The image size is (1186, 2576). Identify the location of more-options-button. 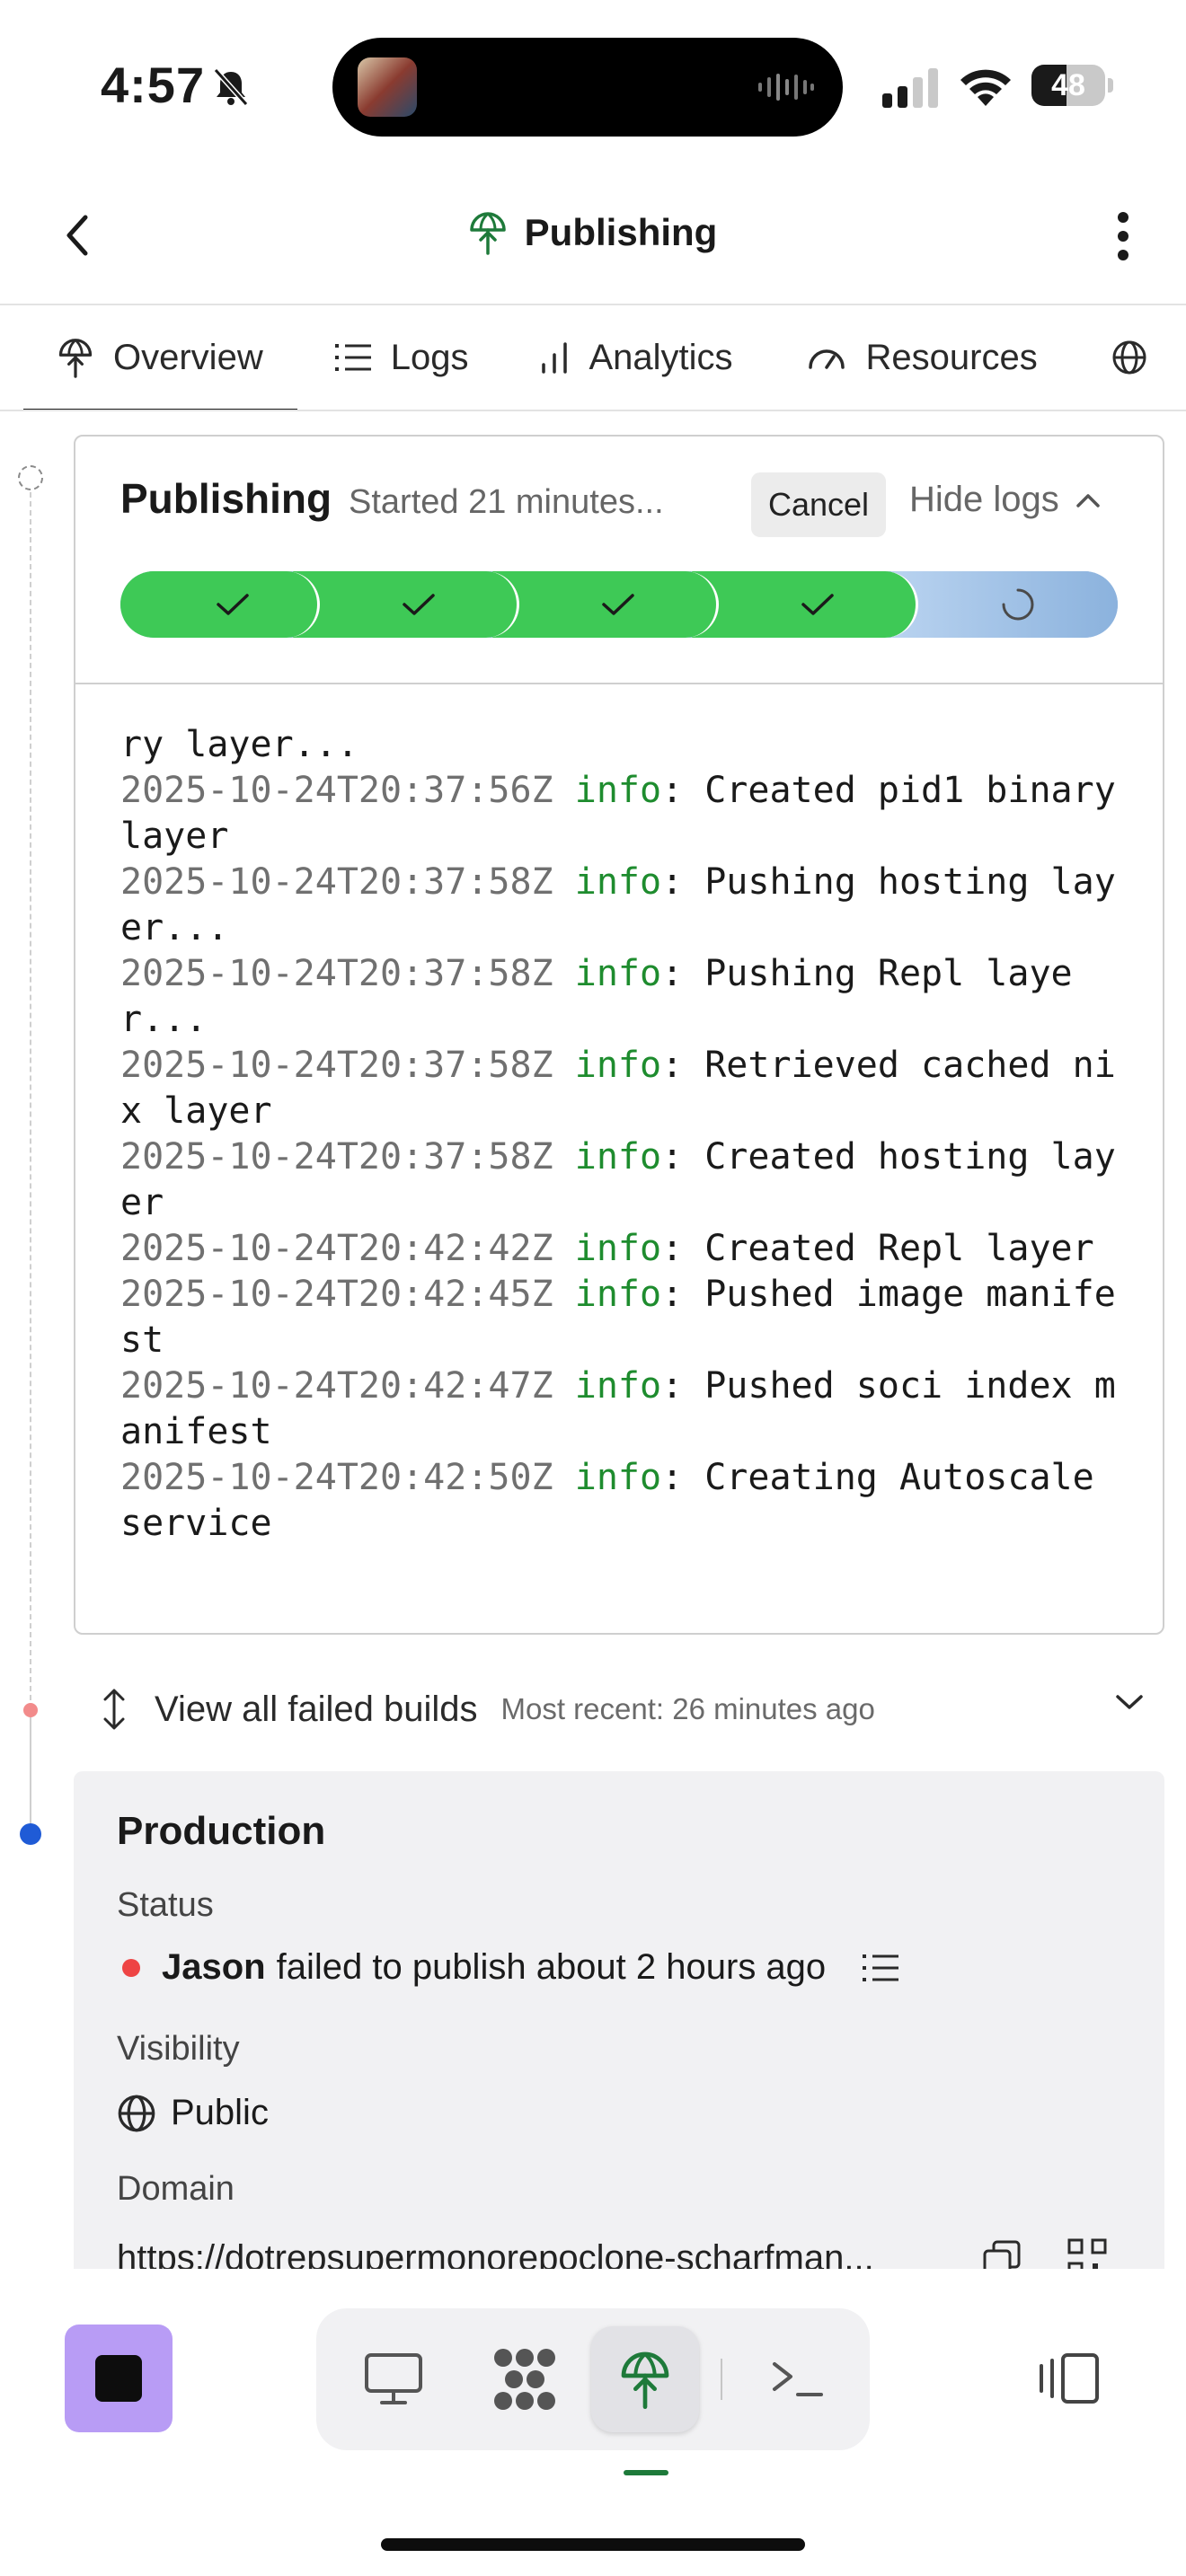
(1123, 236).